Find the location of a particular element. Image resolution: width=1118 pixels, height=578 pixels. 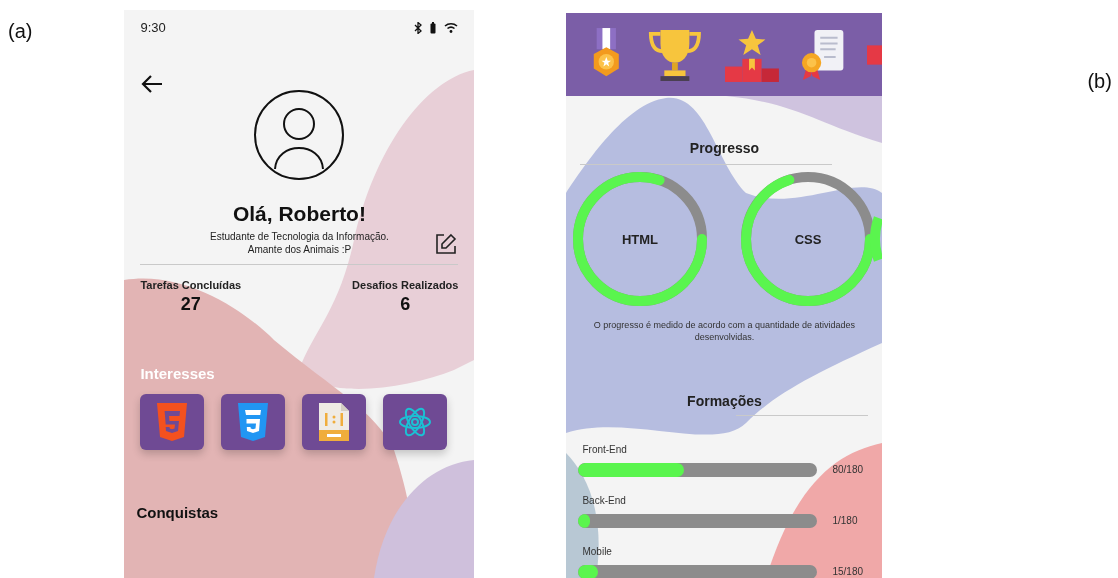

css3-icon is located at coordinates (253, 422).